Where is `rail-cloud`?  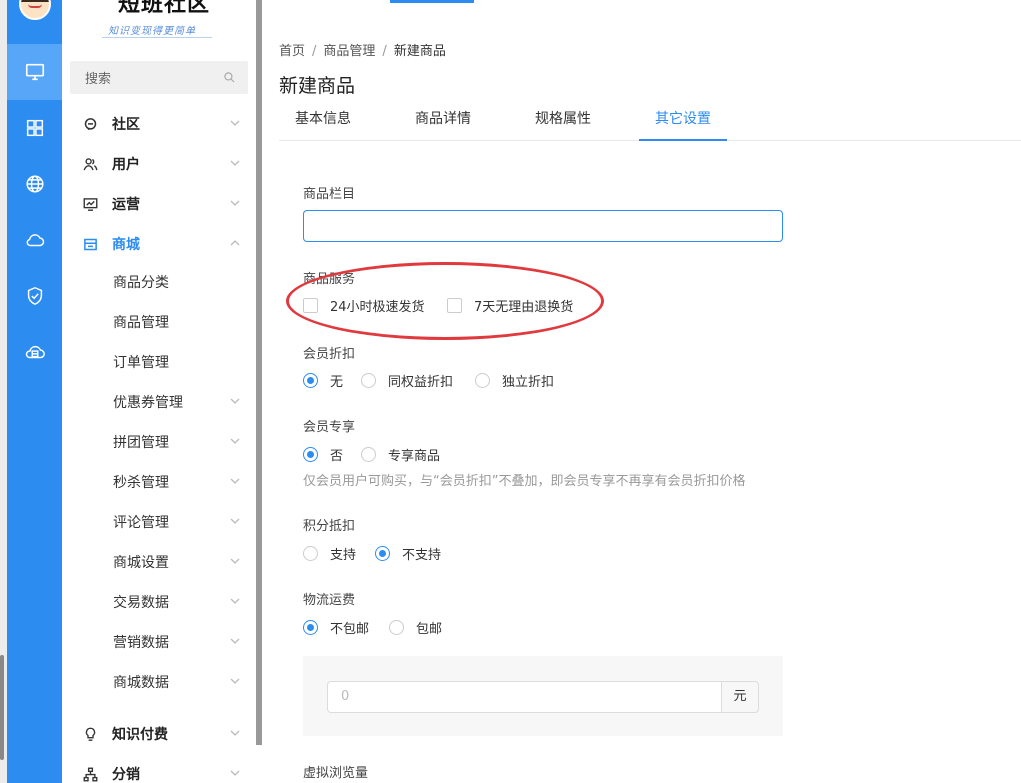 rail-cloud is located at coordinates (34, 240).